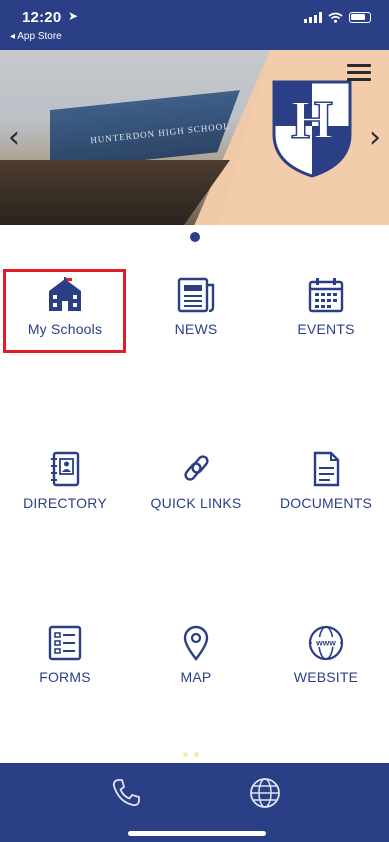 The image size is (389, 842). I want to click on contact-book-icon, so click(65, 469).